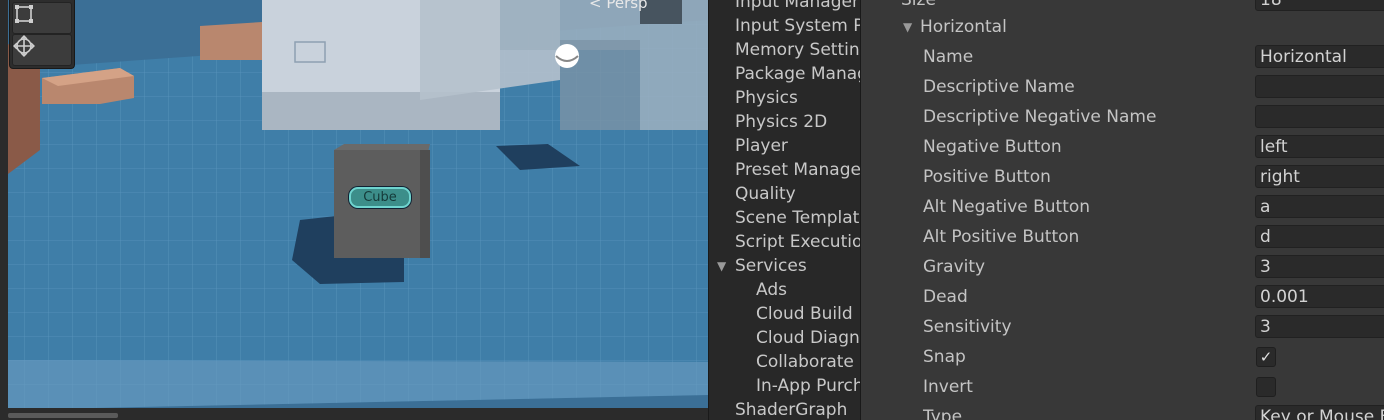 The image size is (1384, 420). What do you see at coordinates (24, 14) in the screenshot?
I see `rect-tool-icon` at bounding box center [24, 14].